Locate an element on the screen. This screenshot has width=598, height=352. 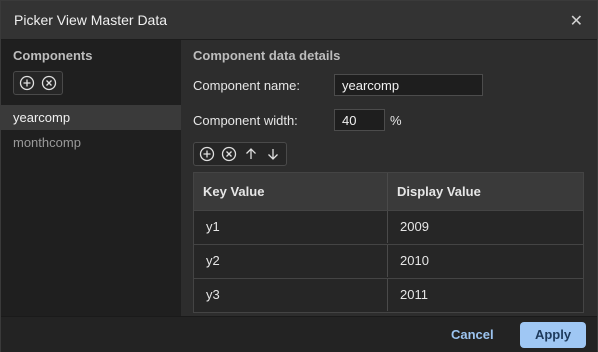
table-header: Key Value Display Value is located at coordinates (388, 191).